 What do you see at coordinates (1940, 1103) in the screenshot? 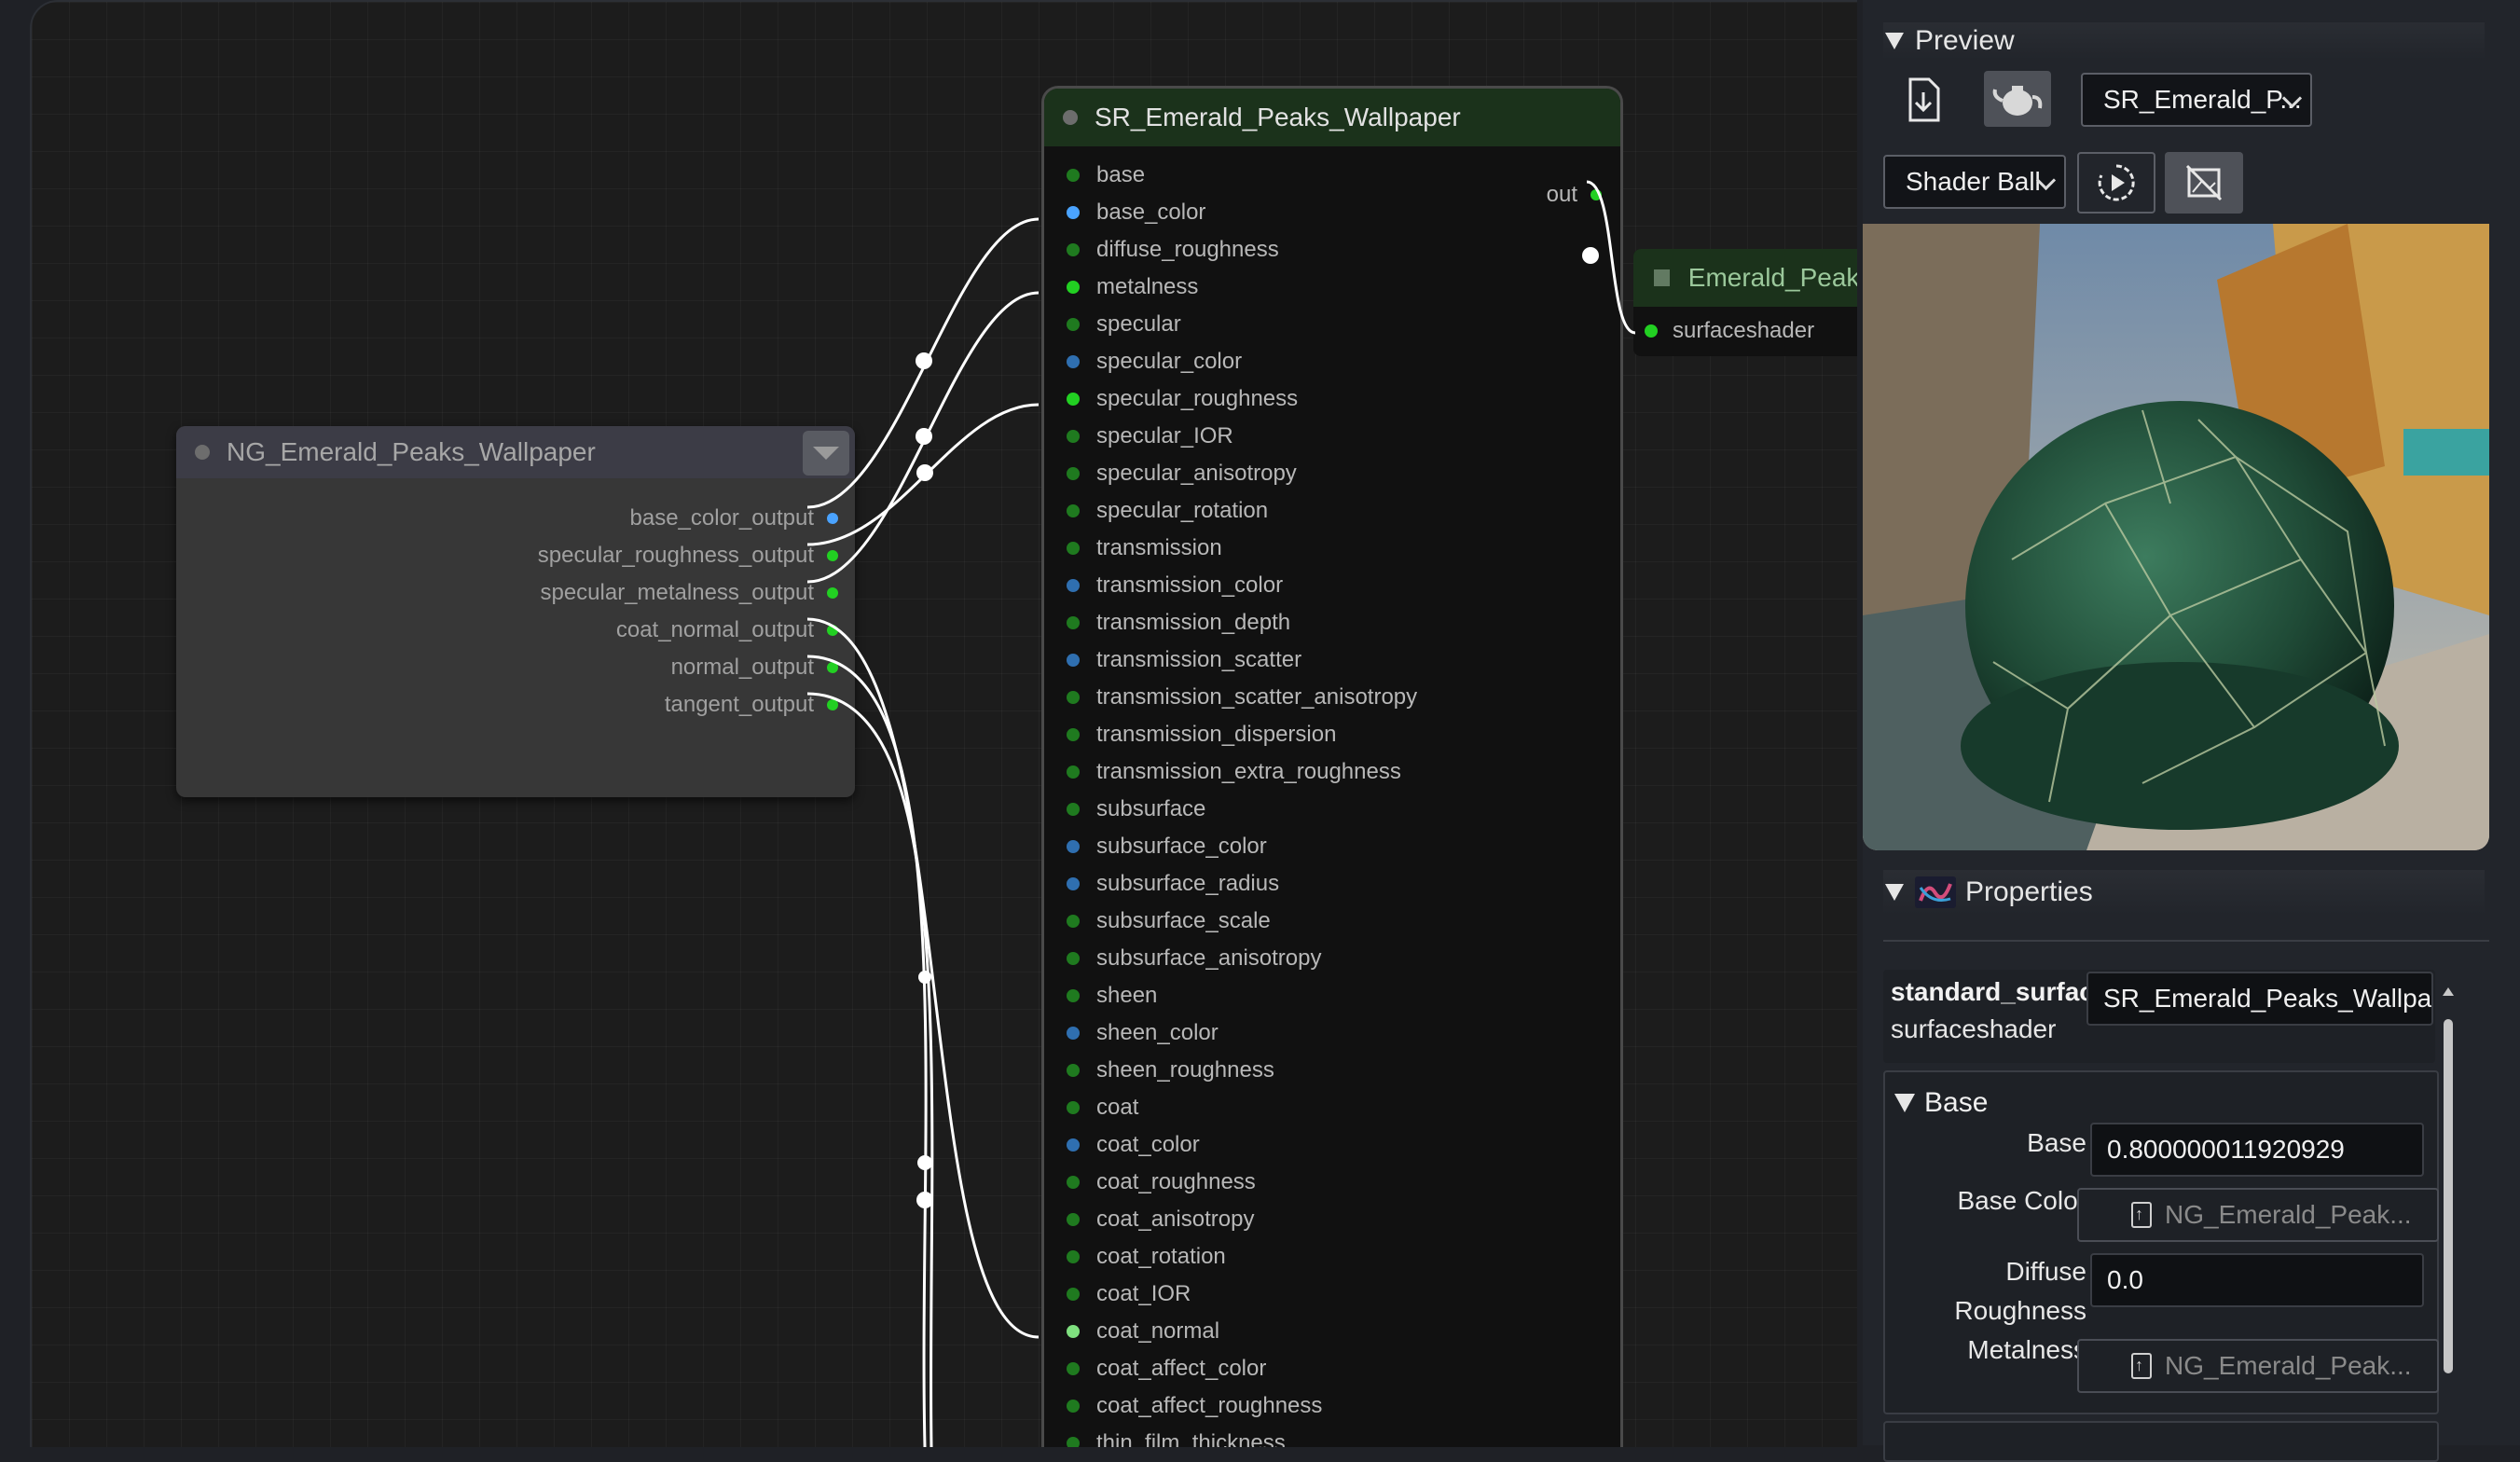
I see `base-group-header: Base` at bounding box center [1940, 1103].